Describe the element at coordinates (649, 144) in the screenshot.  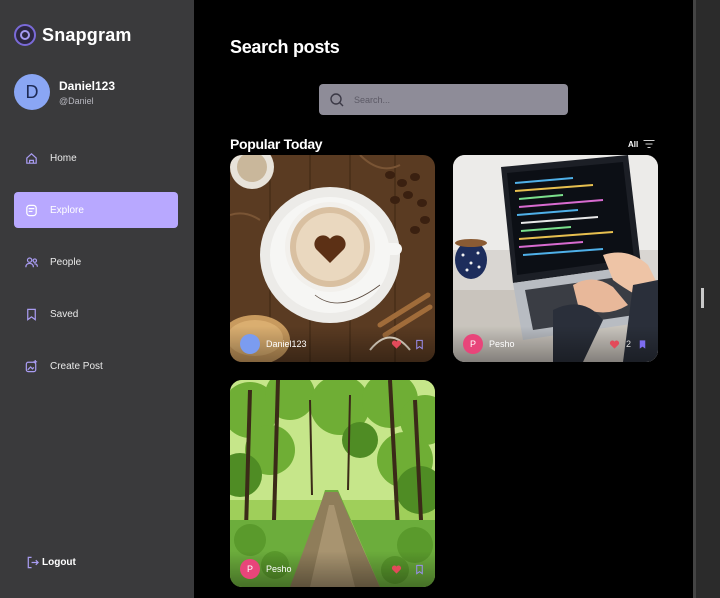
I see `filter-icon` at that location.